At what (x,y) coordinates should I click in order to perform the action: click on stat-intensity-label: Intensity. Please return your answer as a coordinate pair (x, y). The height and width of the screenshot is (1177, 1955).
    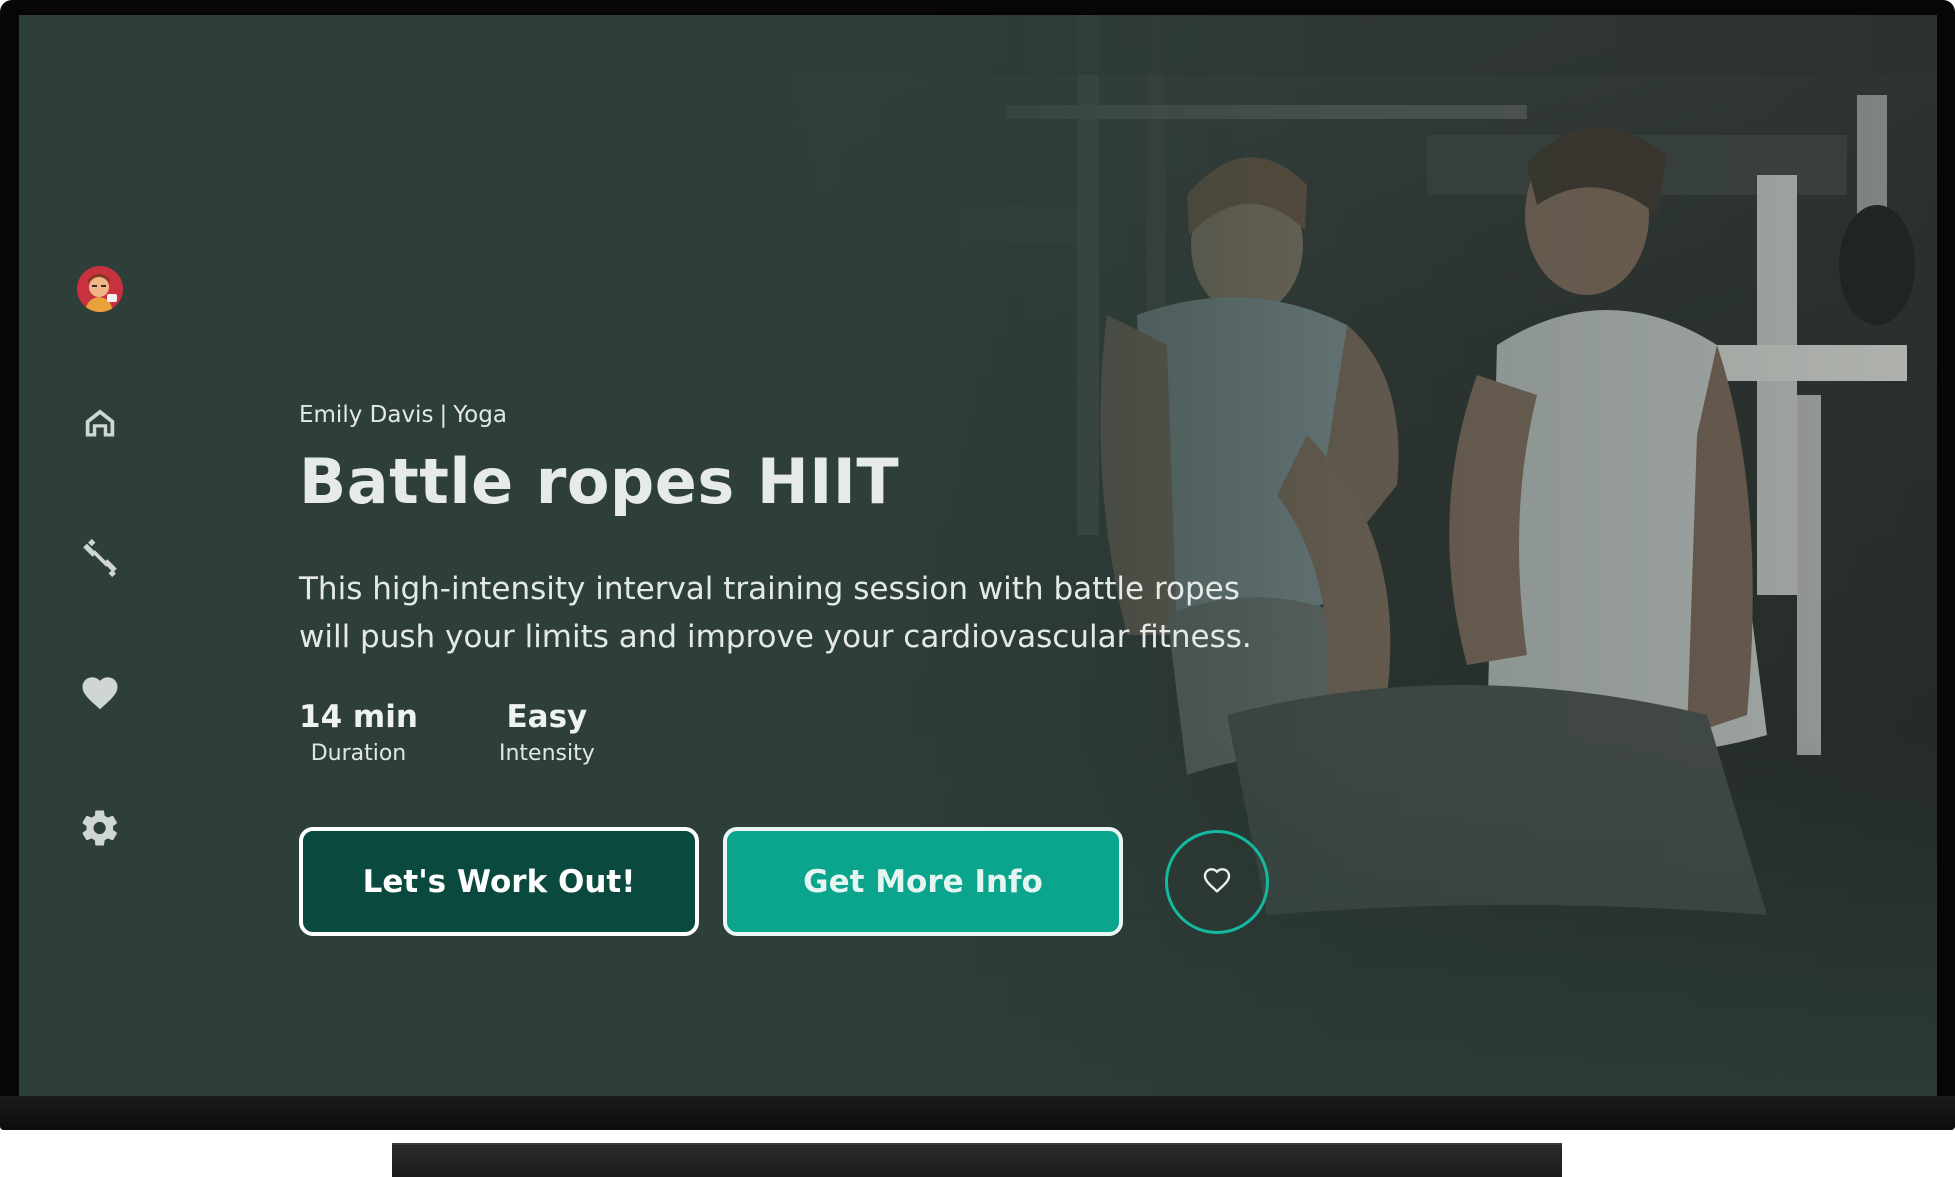
    Looking at the image, I should click on (547, 753).